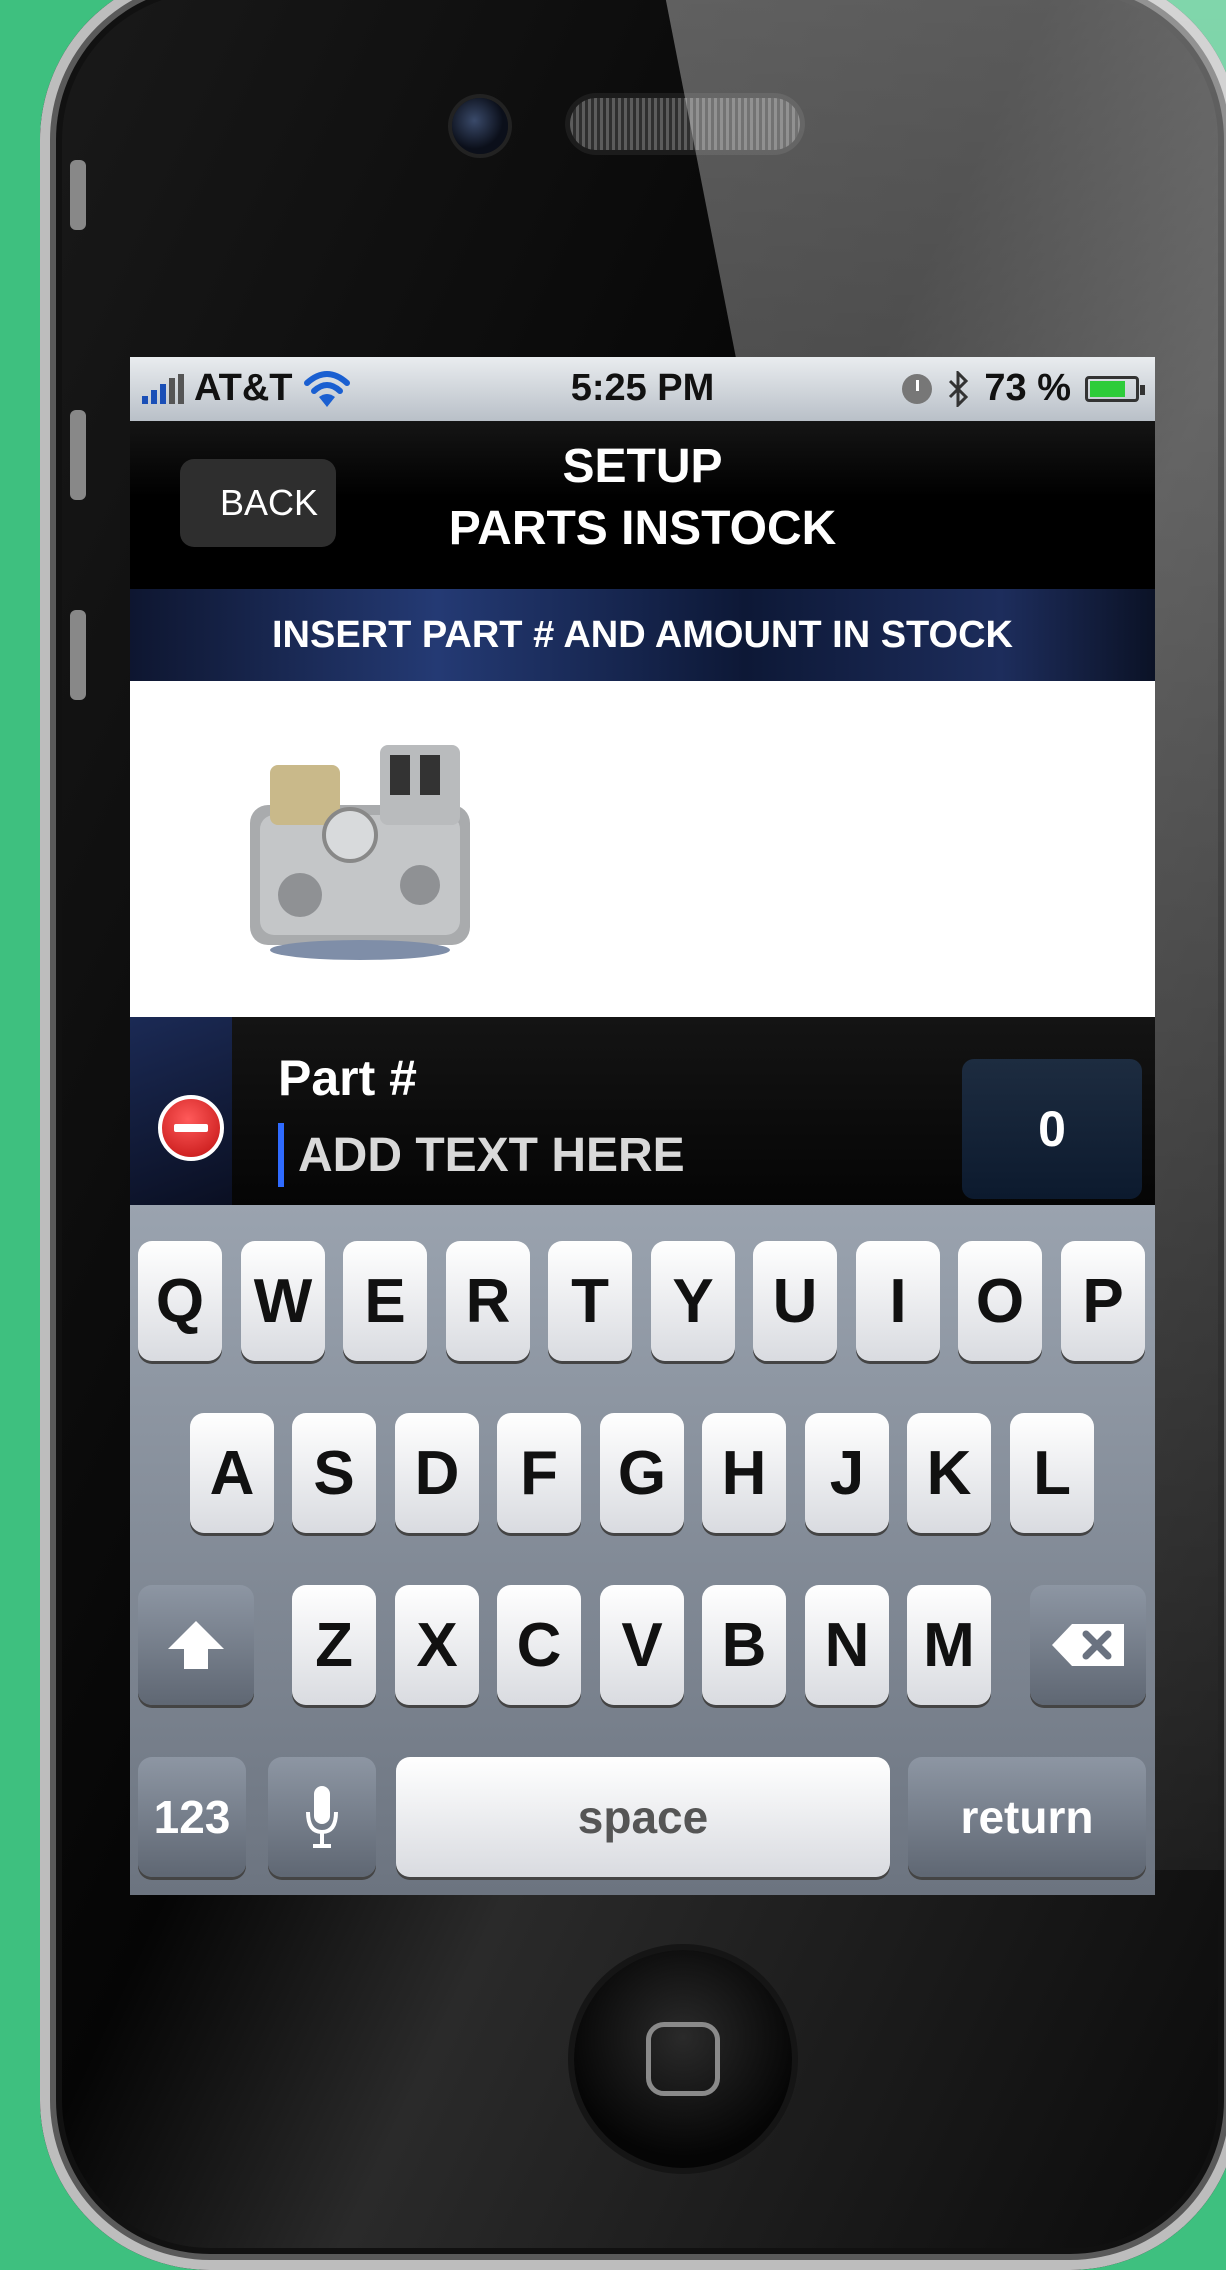 The image size is (1226, 2270). Describe the element at coordinates (78, 195) in the screenshot. I see `mute-switch` at that location.